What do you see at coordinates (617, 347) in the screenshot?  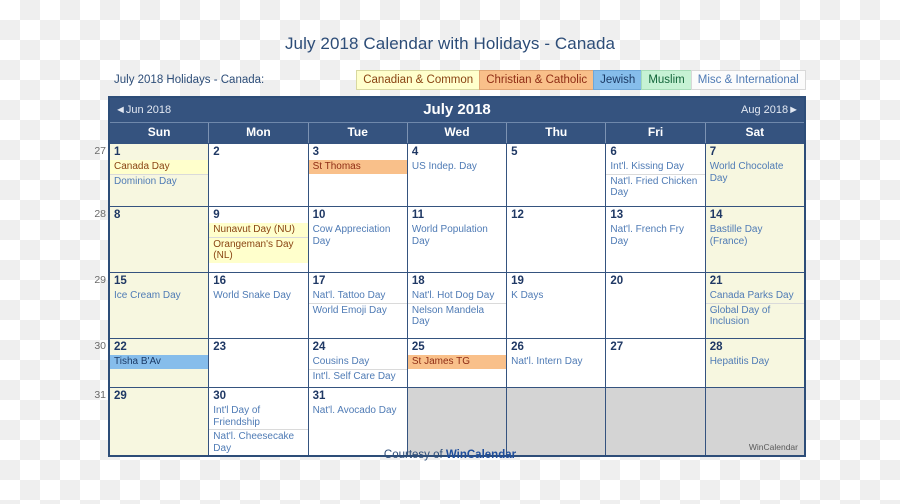 I see `day-number: 27` at bounding box center [617, 347].